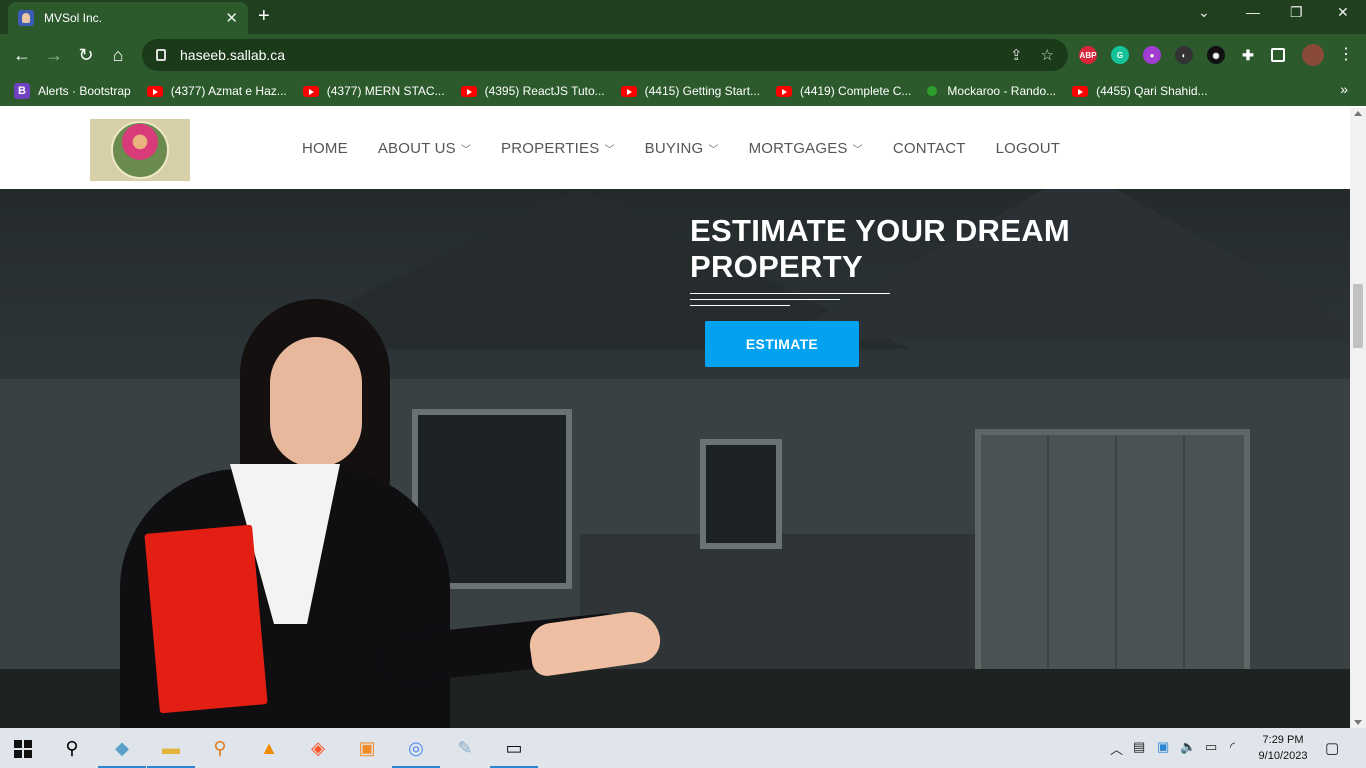  I want to click on logo-portrait, so click(140, 150).